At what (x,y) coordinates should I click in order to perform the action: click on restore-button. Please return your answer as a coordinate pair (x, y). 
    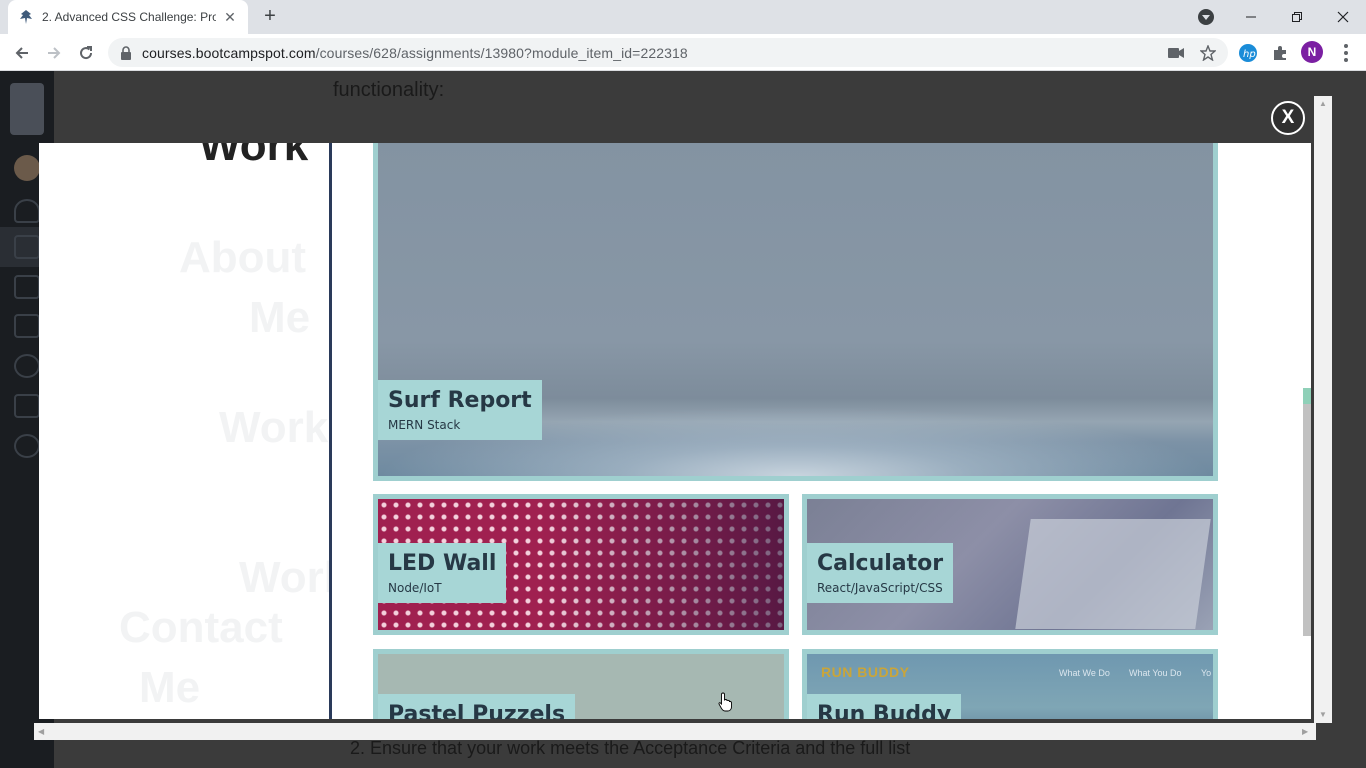
    Looking at the image, I should click on (1297, 17).